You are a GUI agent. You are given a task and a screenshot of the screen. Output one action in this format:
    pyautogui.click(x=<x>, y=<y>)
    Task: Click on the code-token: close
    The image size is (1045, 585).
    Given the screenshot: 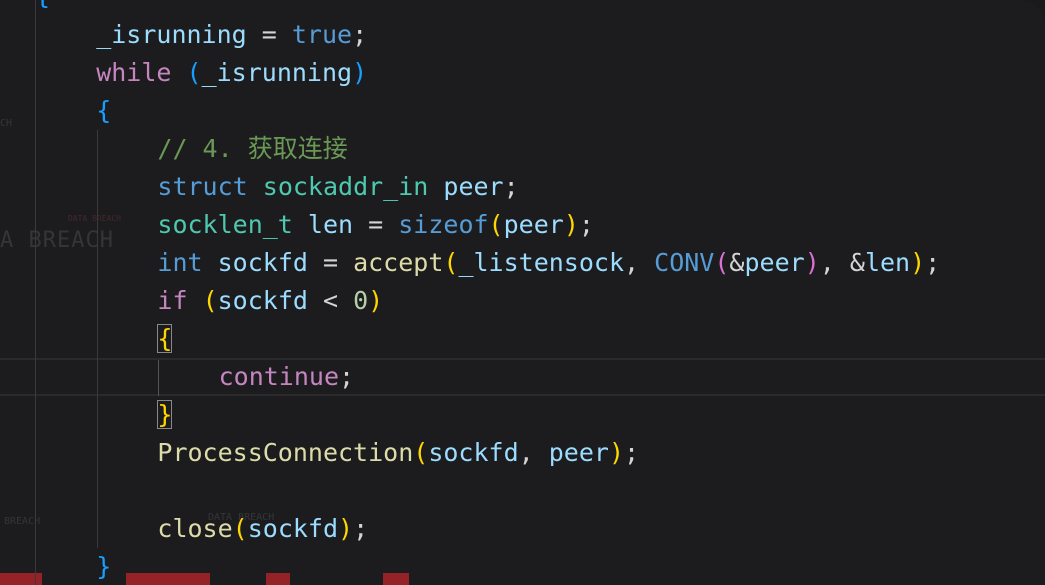 What is the action you would take?
    pyautogui.click(x=195, y=528)
    